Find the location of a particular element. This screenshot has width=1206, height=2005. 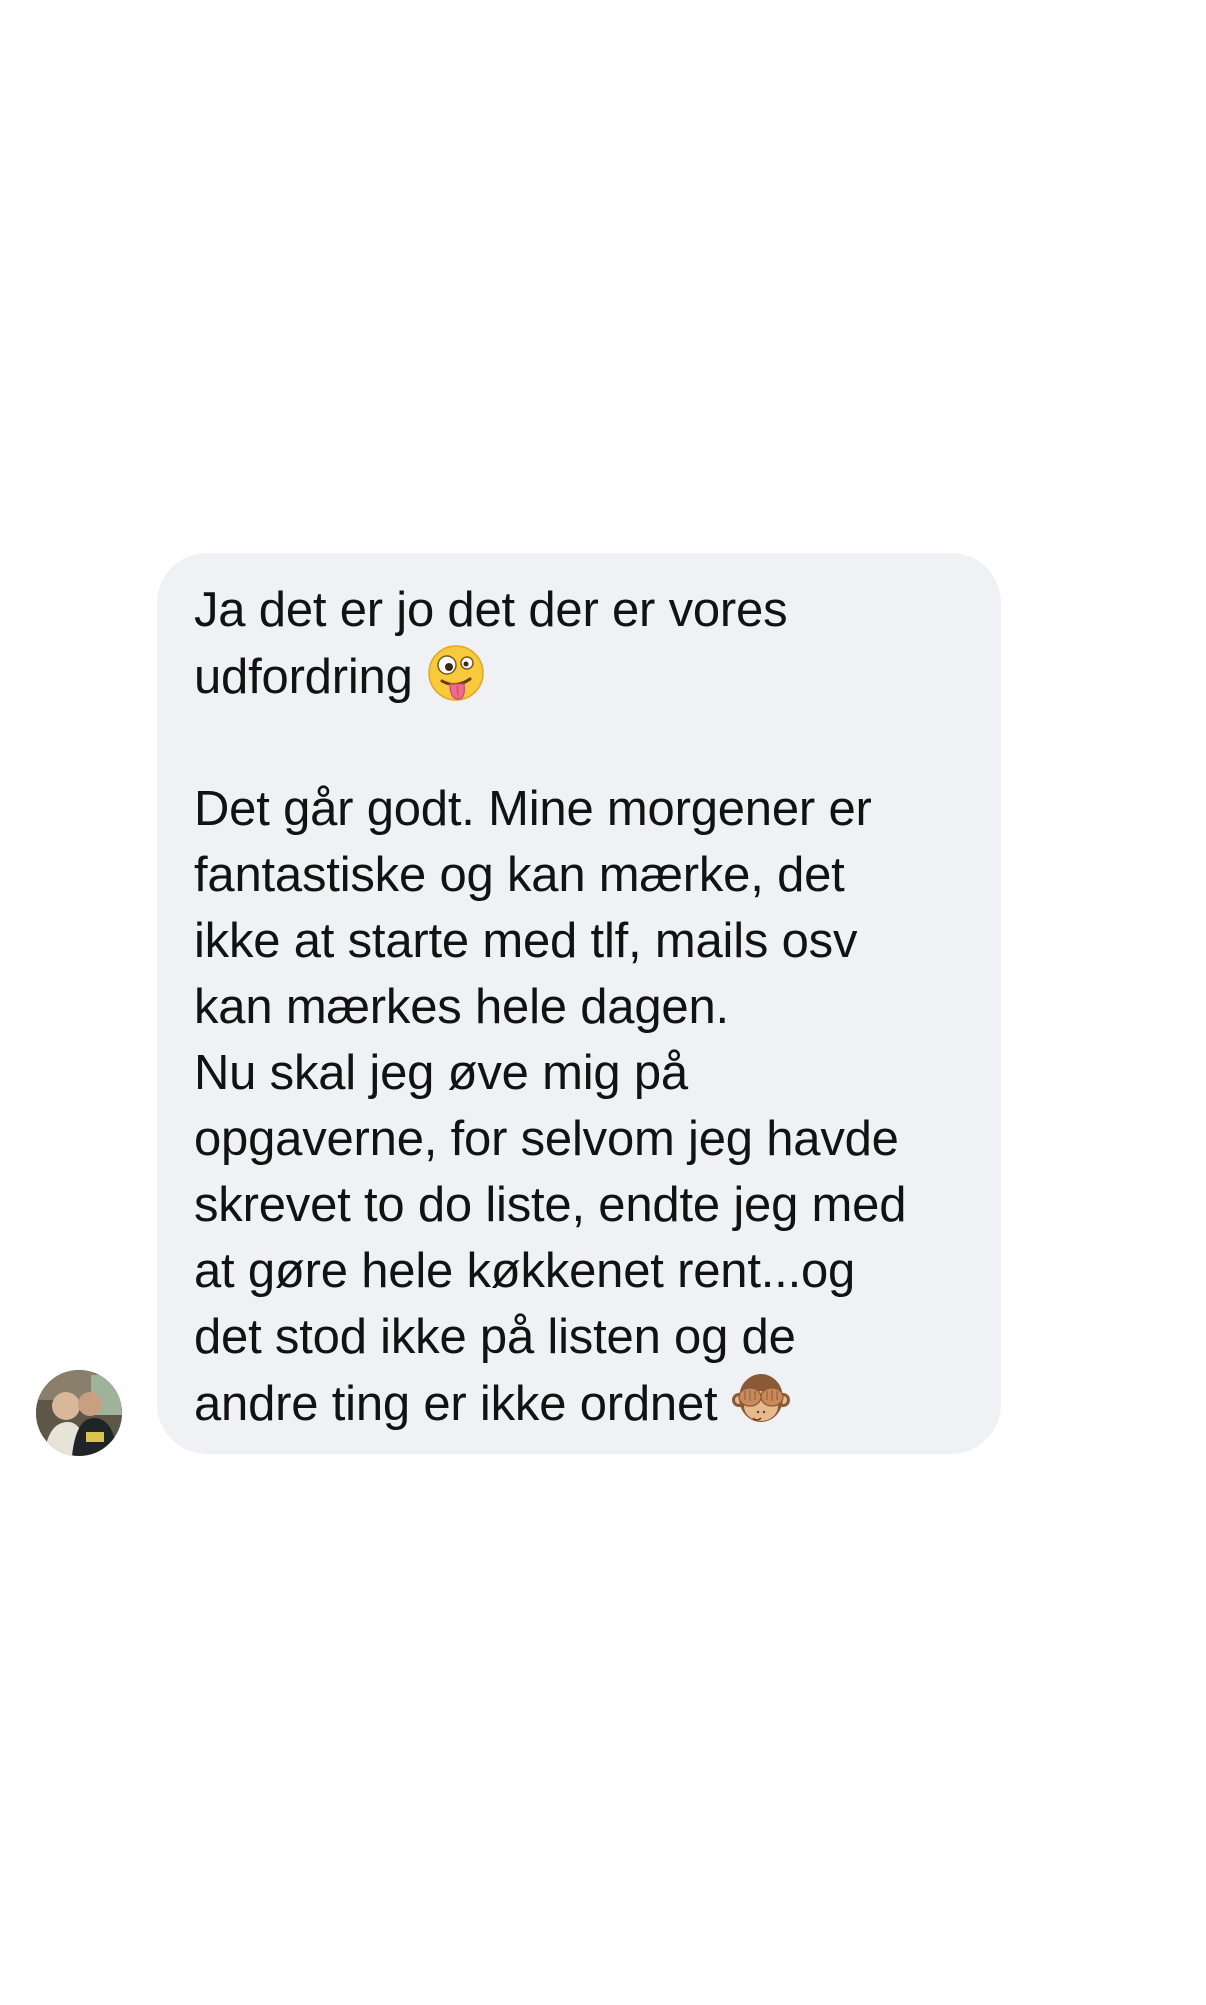

sender-avatar is located at coordinates (79, 1413).